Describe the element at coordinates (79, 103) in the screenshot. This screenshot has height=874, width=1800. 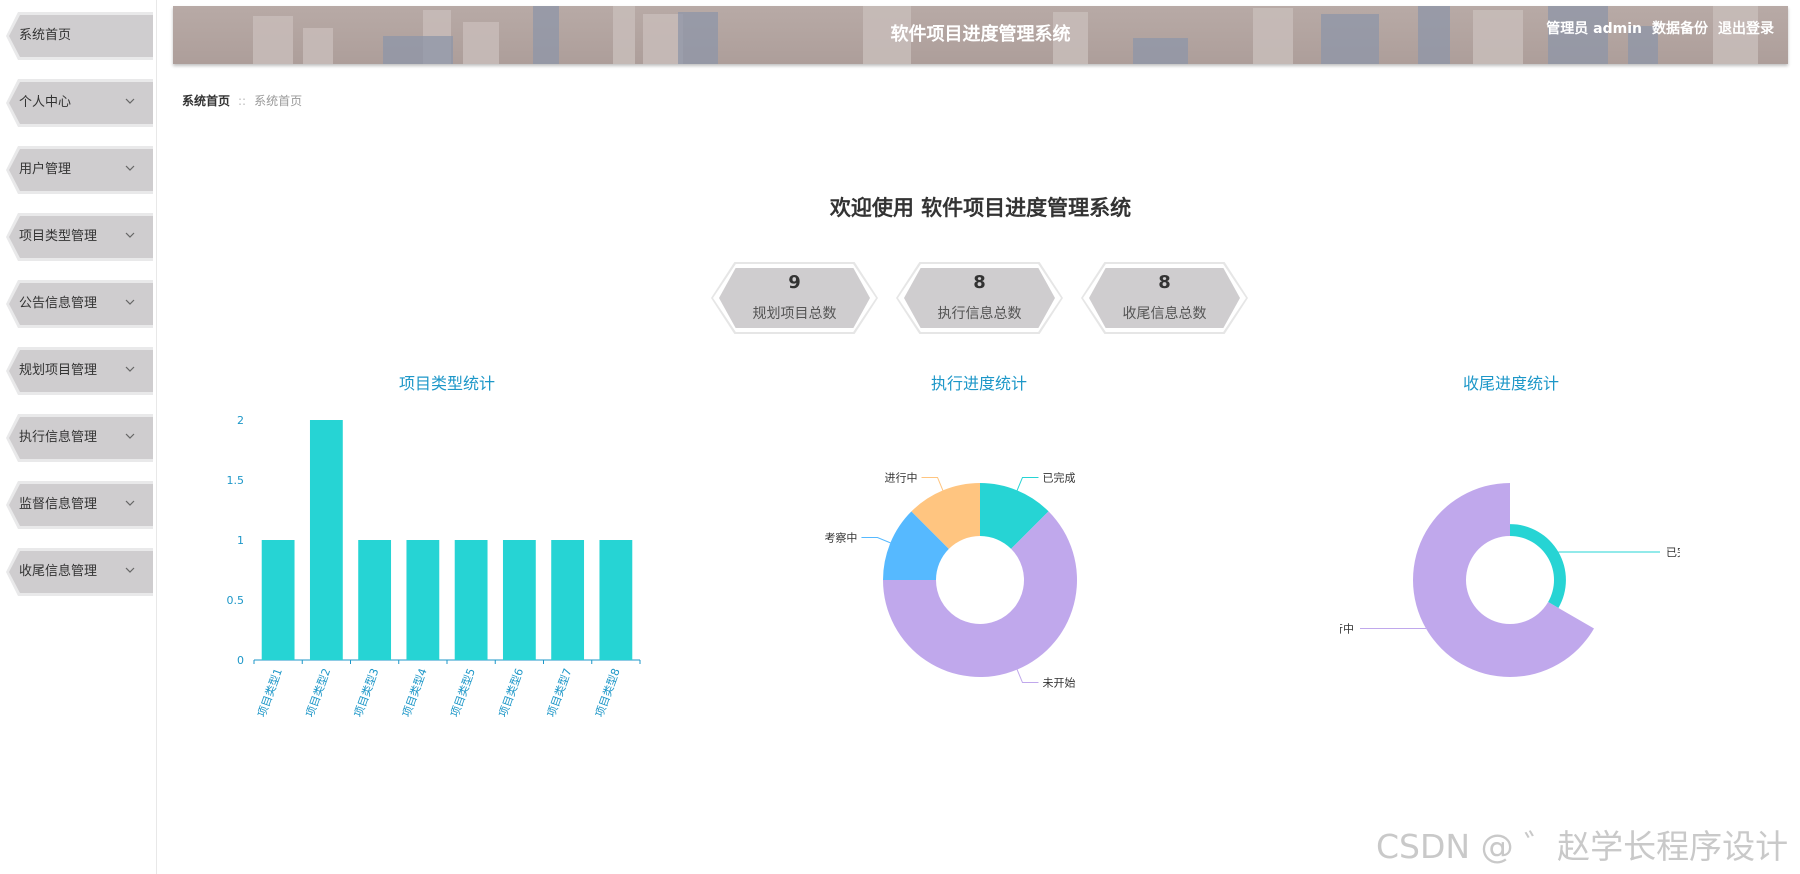
I see `sidebar-item-personal-center: 个人中心` at that location.